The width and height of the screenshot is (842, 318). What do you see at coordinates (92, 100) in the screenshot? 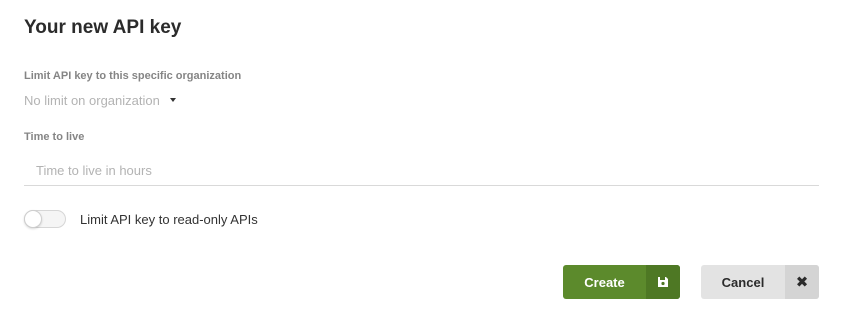
I see `organization-select-value: No limit on organization` at bounding box center [92, 100].